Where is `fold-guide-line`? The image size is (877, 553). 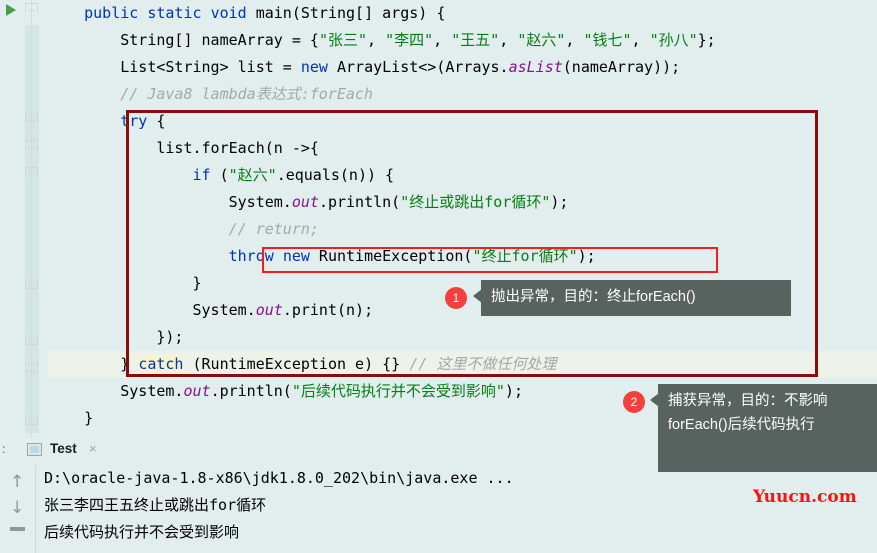
fold-guide-line is located at coordinates (31, 222).